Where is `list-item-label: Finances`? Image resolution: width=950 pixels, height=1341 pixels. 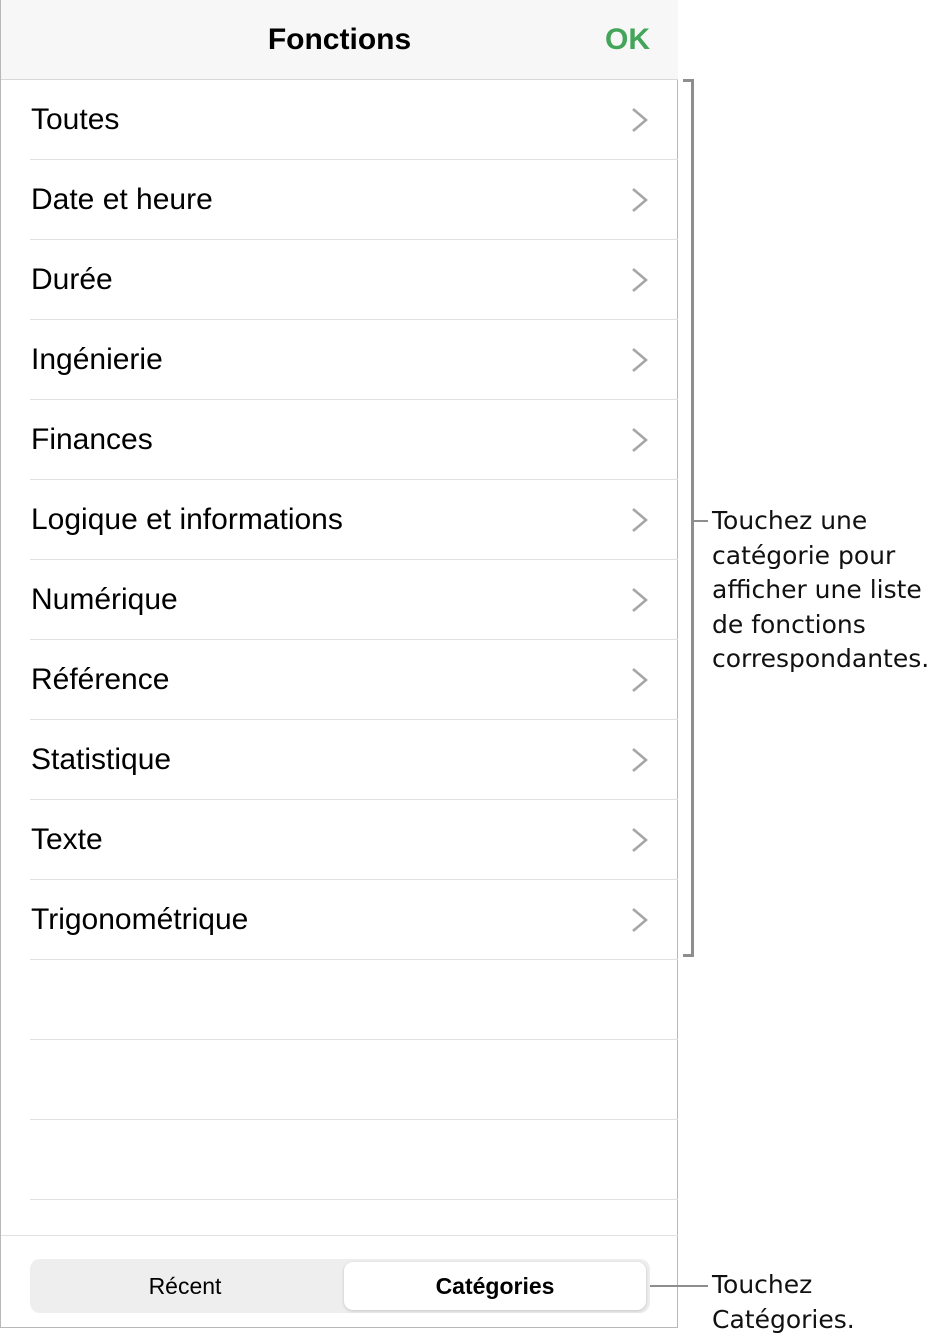
list-item-label: Finances is located at coordinates (92, 439).